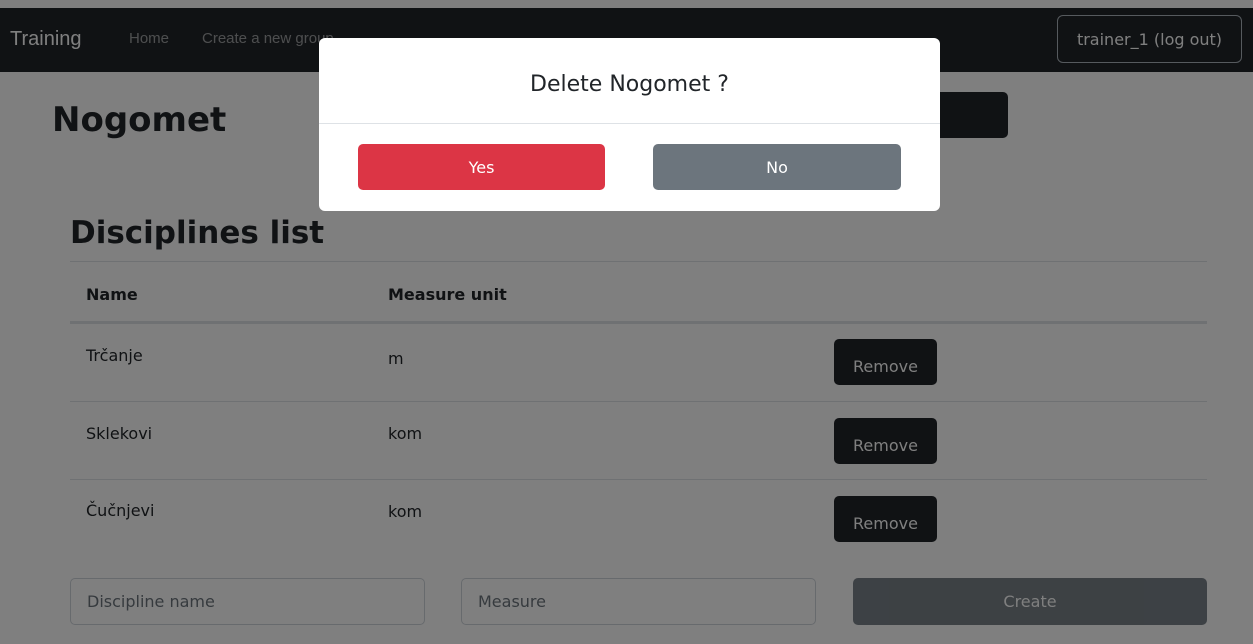 The height and width of the screenshot is (644, 1253). I want to click on no-button: No, so click(777, 167).